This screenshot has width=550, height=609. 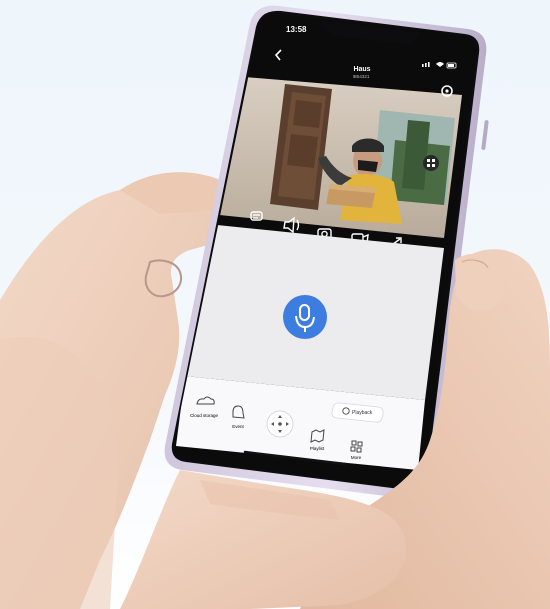 What do you see at coordinates (305, 317) in the screenshot?
I see `microphone-button` at bounding box center [305, 317].